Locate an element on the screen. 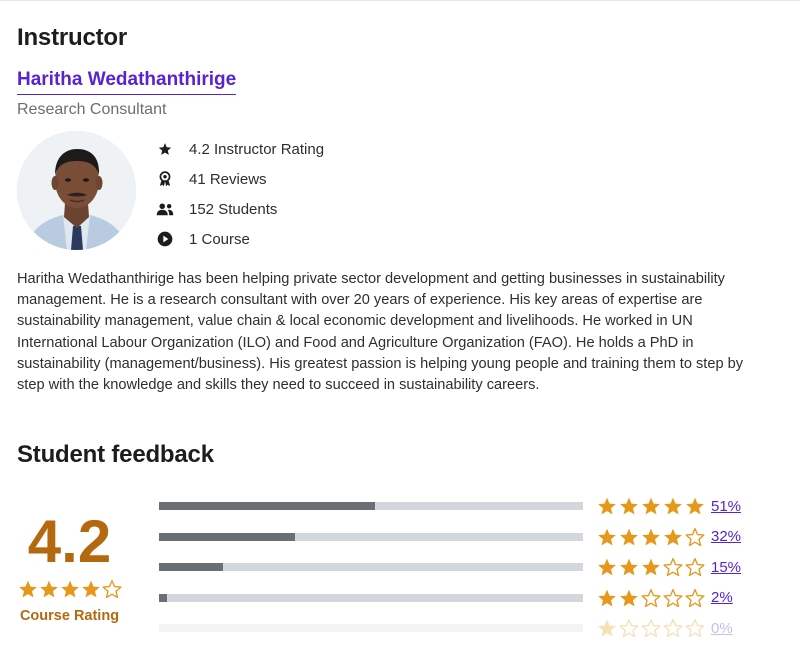 This screenshot has width=800, height=657. rating-row-5-stars: 51% is located at coordinates (450, 506).